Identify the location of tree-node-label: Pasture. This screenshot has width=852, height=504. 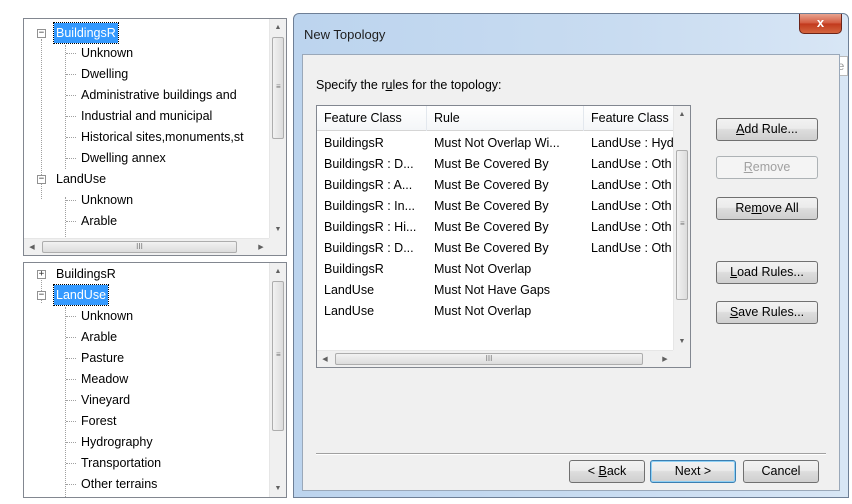
(103, 358).